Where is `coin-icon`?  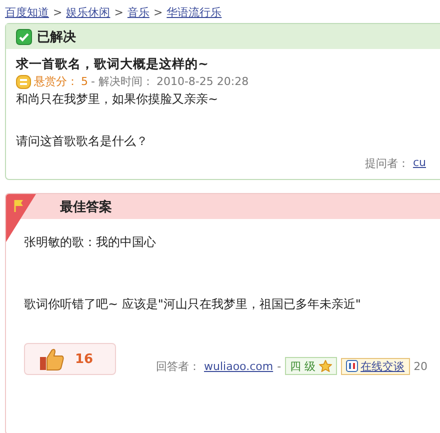 coin-icon is located at coordinates (23, 81).